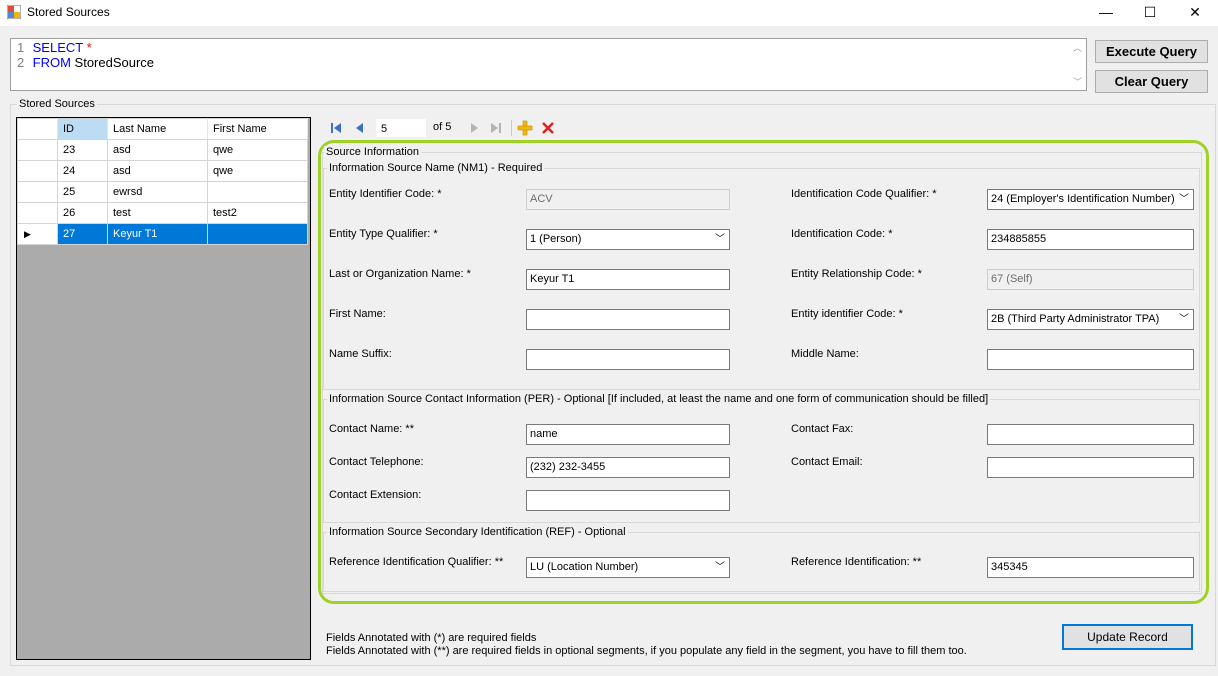 The width and height of the screenshot is (1218, 676). Describe the element at coordinates (628, 239) in the screenshot. I see `entity-type-qualifier-select: 1 (Person) ﹀` at that location.